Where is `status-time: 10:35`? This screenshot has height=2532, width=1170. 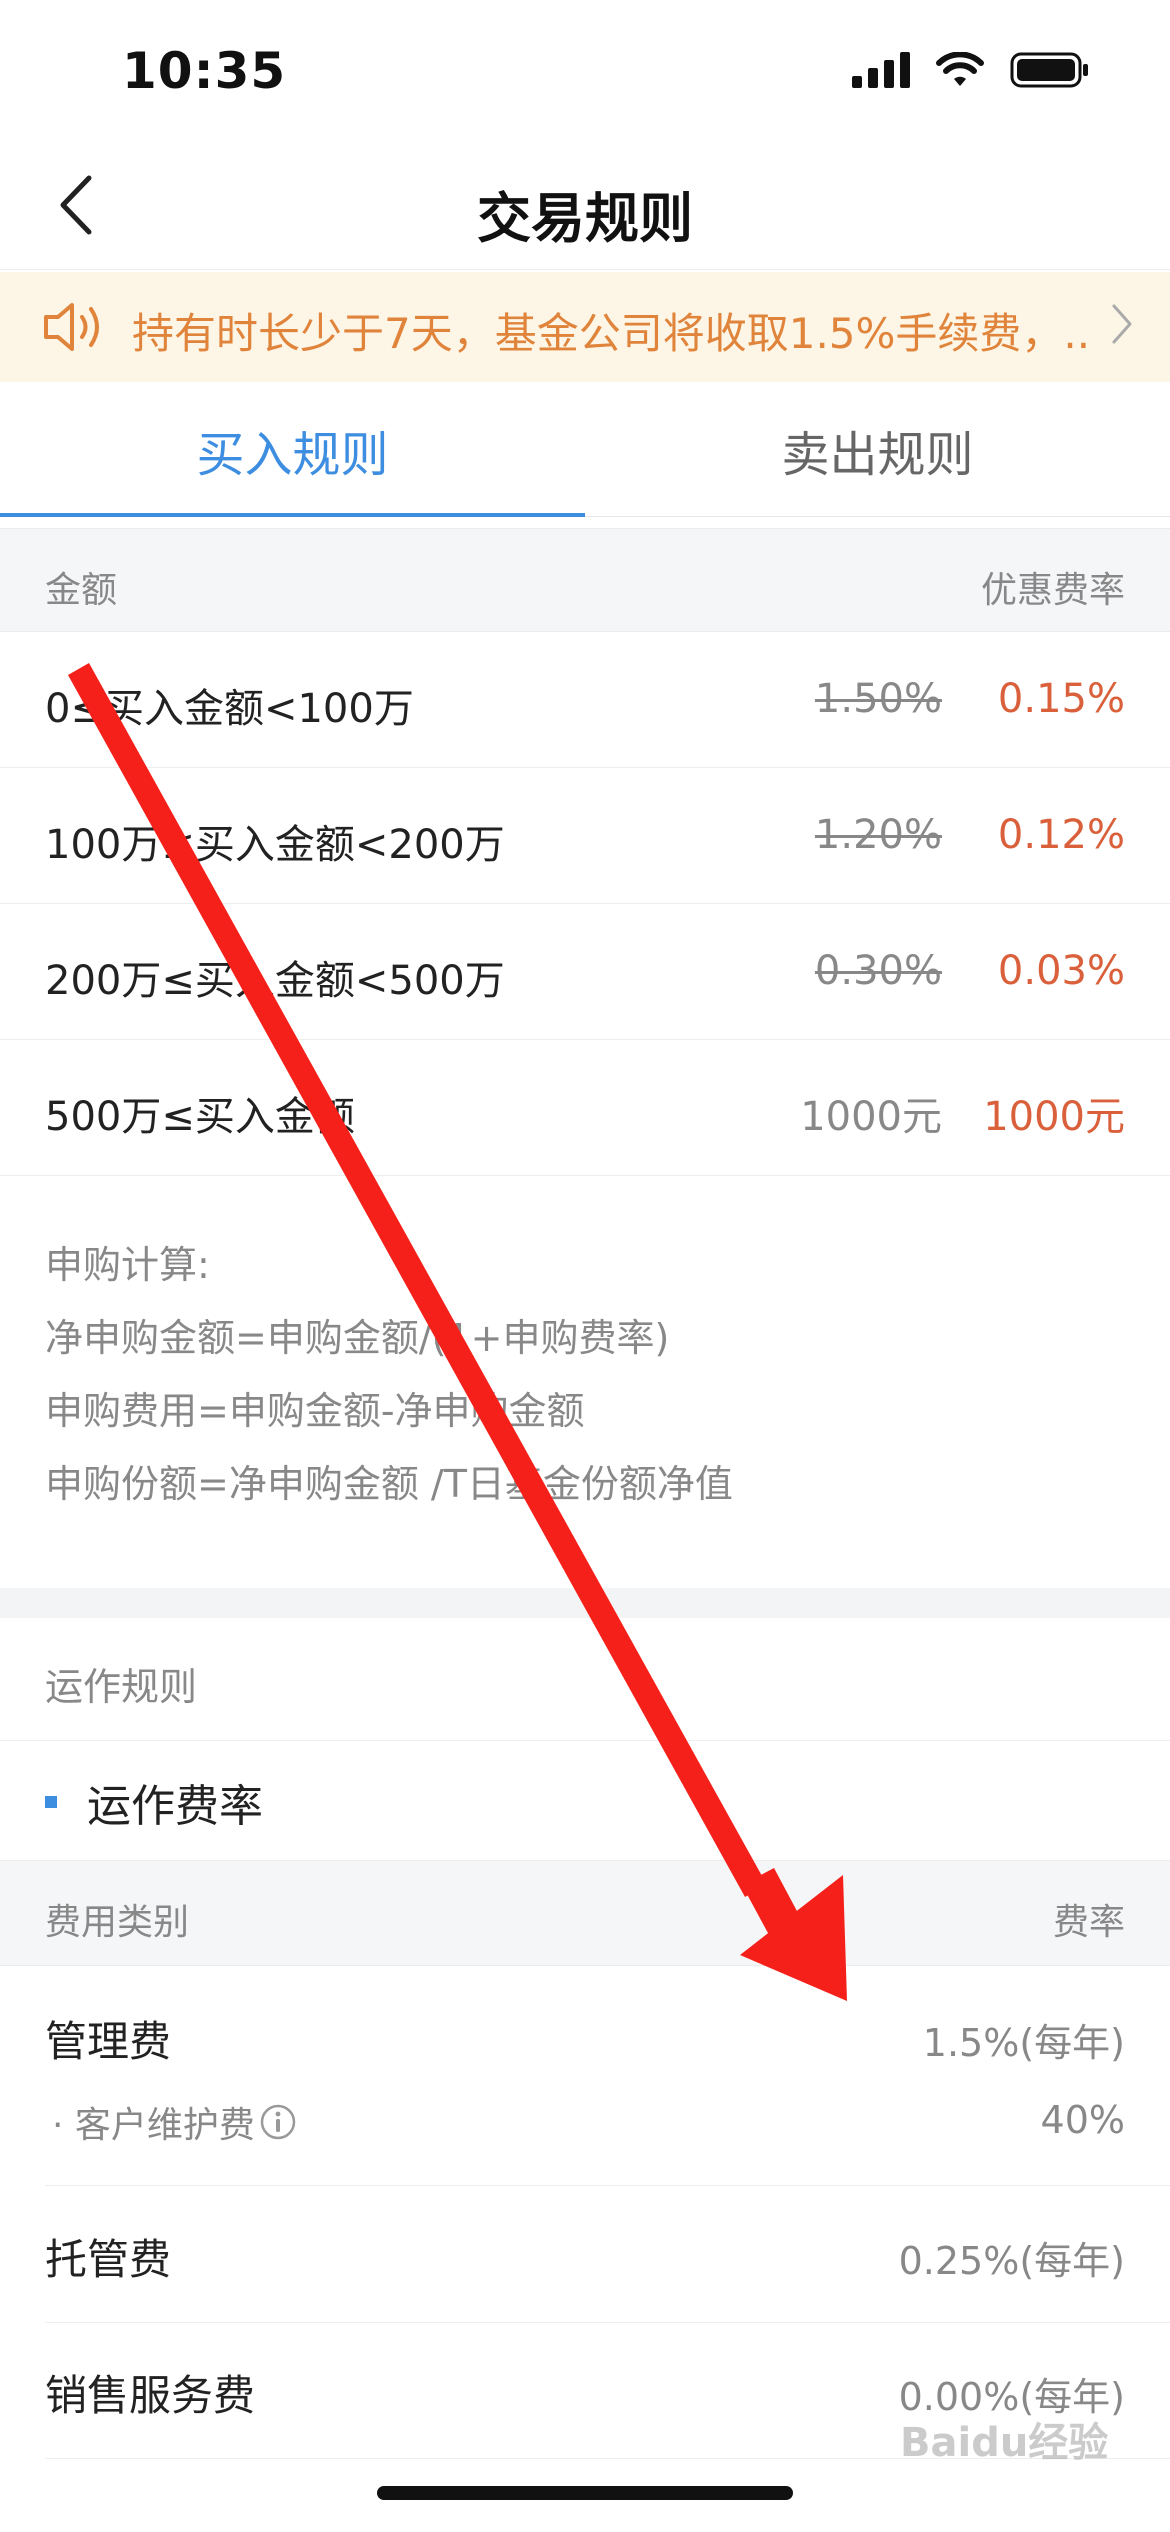 status-time: 10:35 is located at coordinates (204, 71).